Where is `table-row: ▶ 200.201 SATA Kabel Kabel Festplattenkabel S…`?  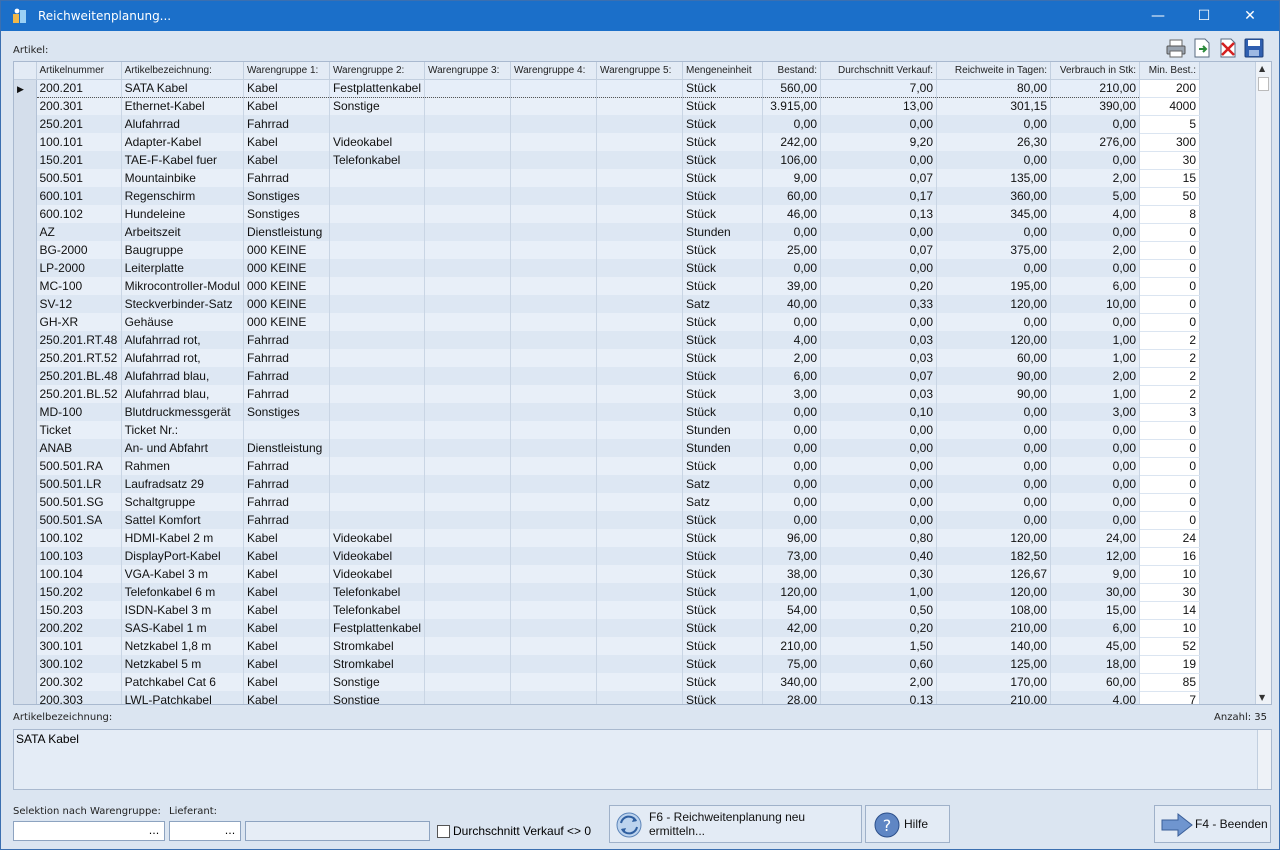
table-row: ▶ 200.201 SATA Kabel Kabel Festplattenkabel S… is located at coordinates (607, 88).